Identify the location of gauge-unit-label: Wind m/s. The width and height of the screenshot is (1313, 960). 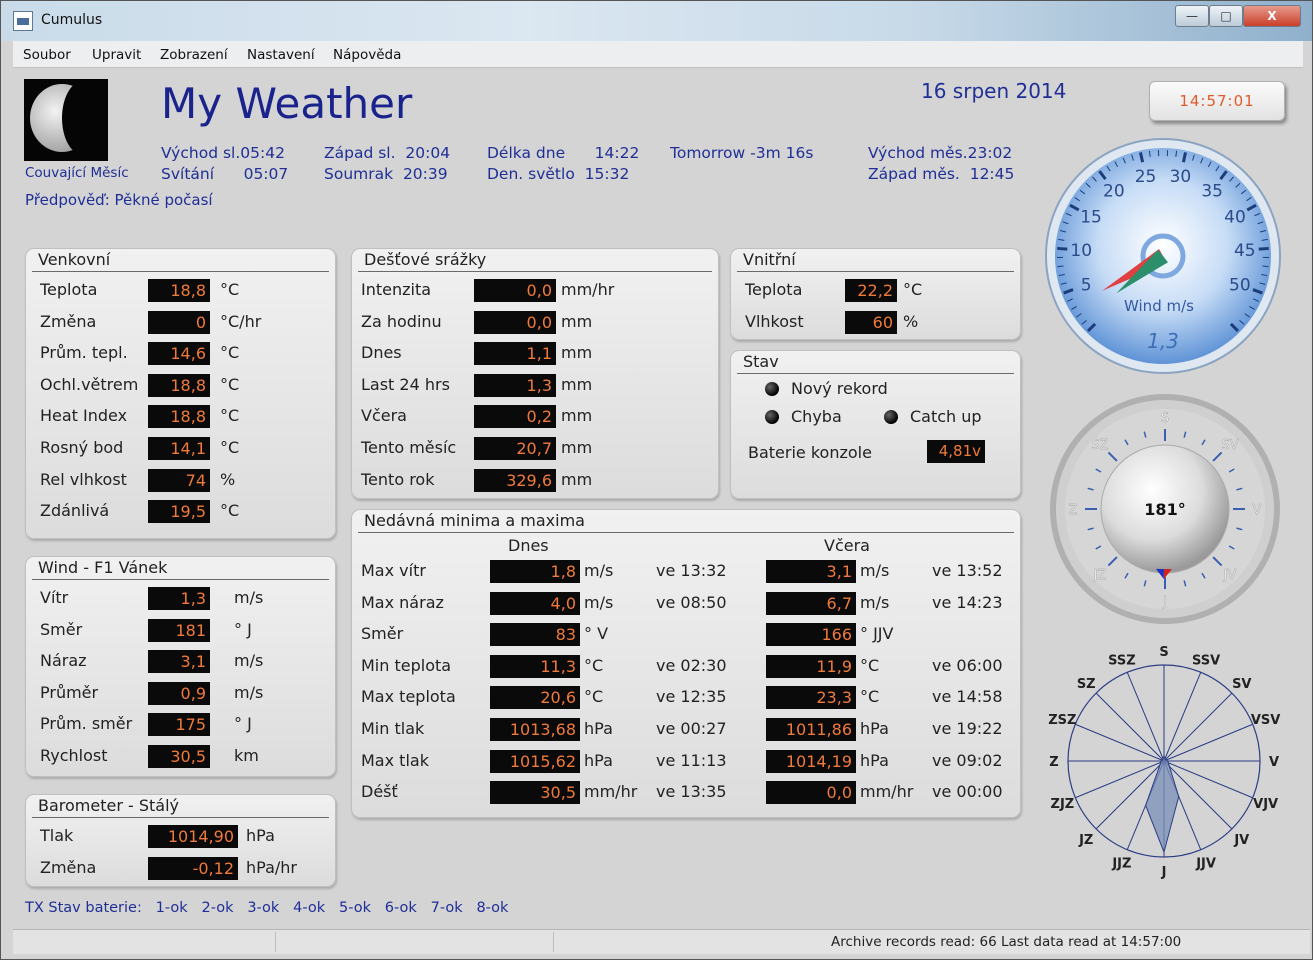
(1159, 306).